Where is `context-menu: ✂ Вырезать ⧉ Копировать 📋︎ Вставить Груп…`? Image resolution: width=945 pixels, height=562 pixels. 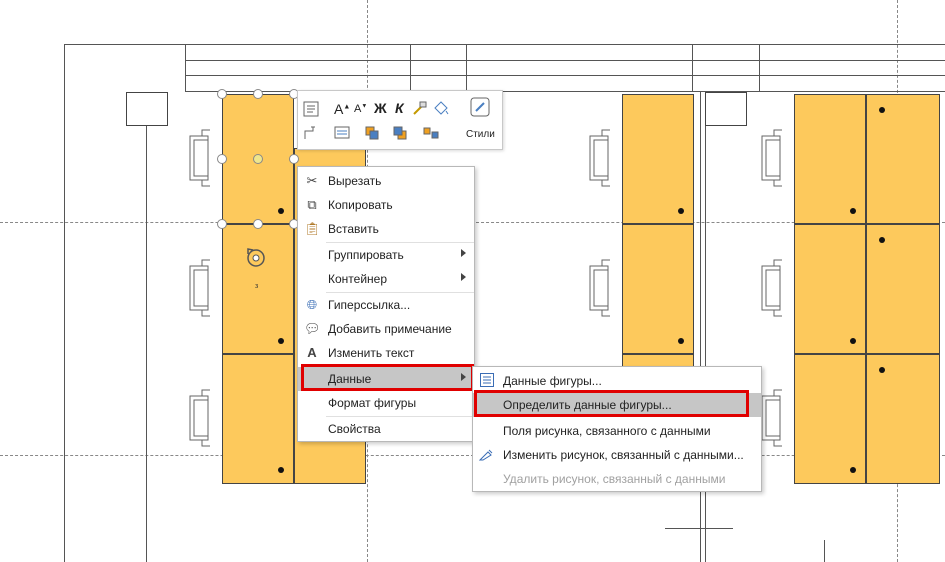 context-menu: ✂ Вырезать ⧉ Копировать 📋︎ Вставить Груп… is located at coordinates (386, 304).